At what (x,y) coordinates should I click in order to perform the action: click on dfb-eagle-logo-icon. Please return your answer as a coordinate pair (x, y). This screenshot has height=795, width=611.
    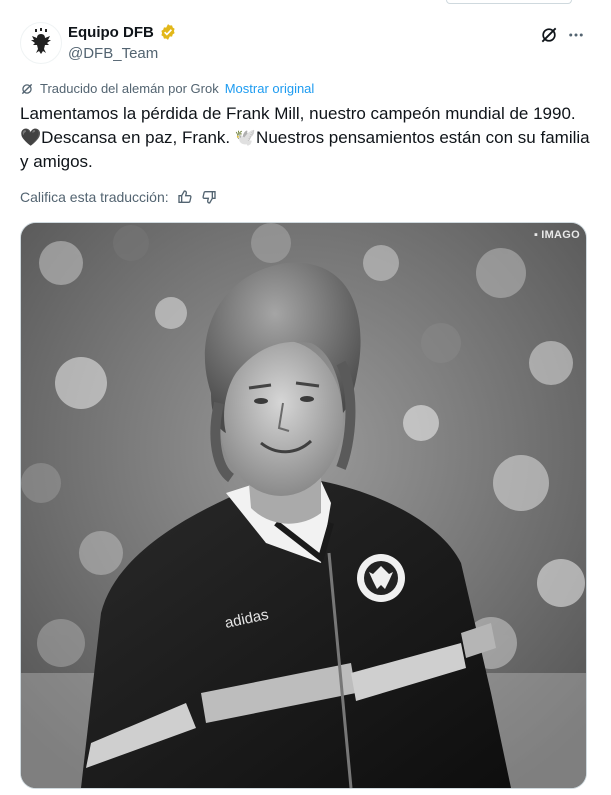
    Looking at the image, I should click on (41, 41).